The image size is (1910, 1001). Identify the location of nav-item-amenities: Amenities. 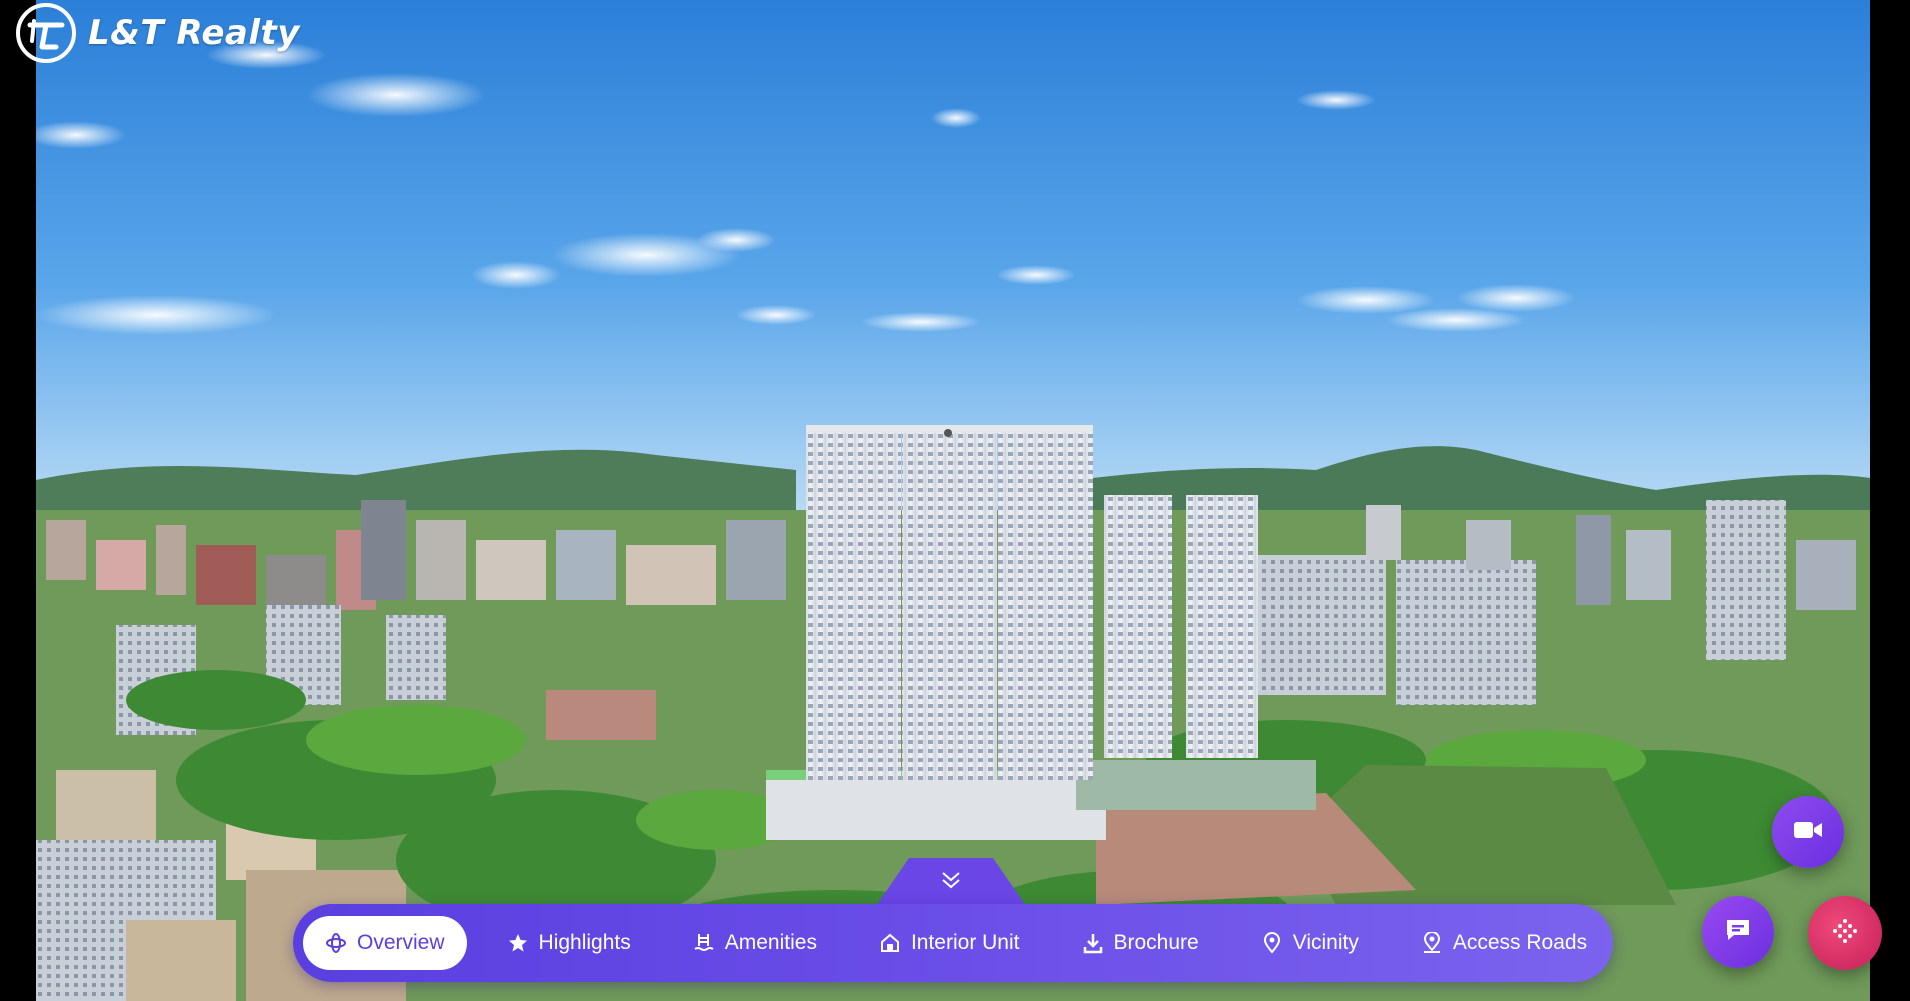
(755, 943).